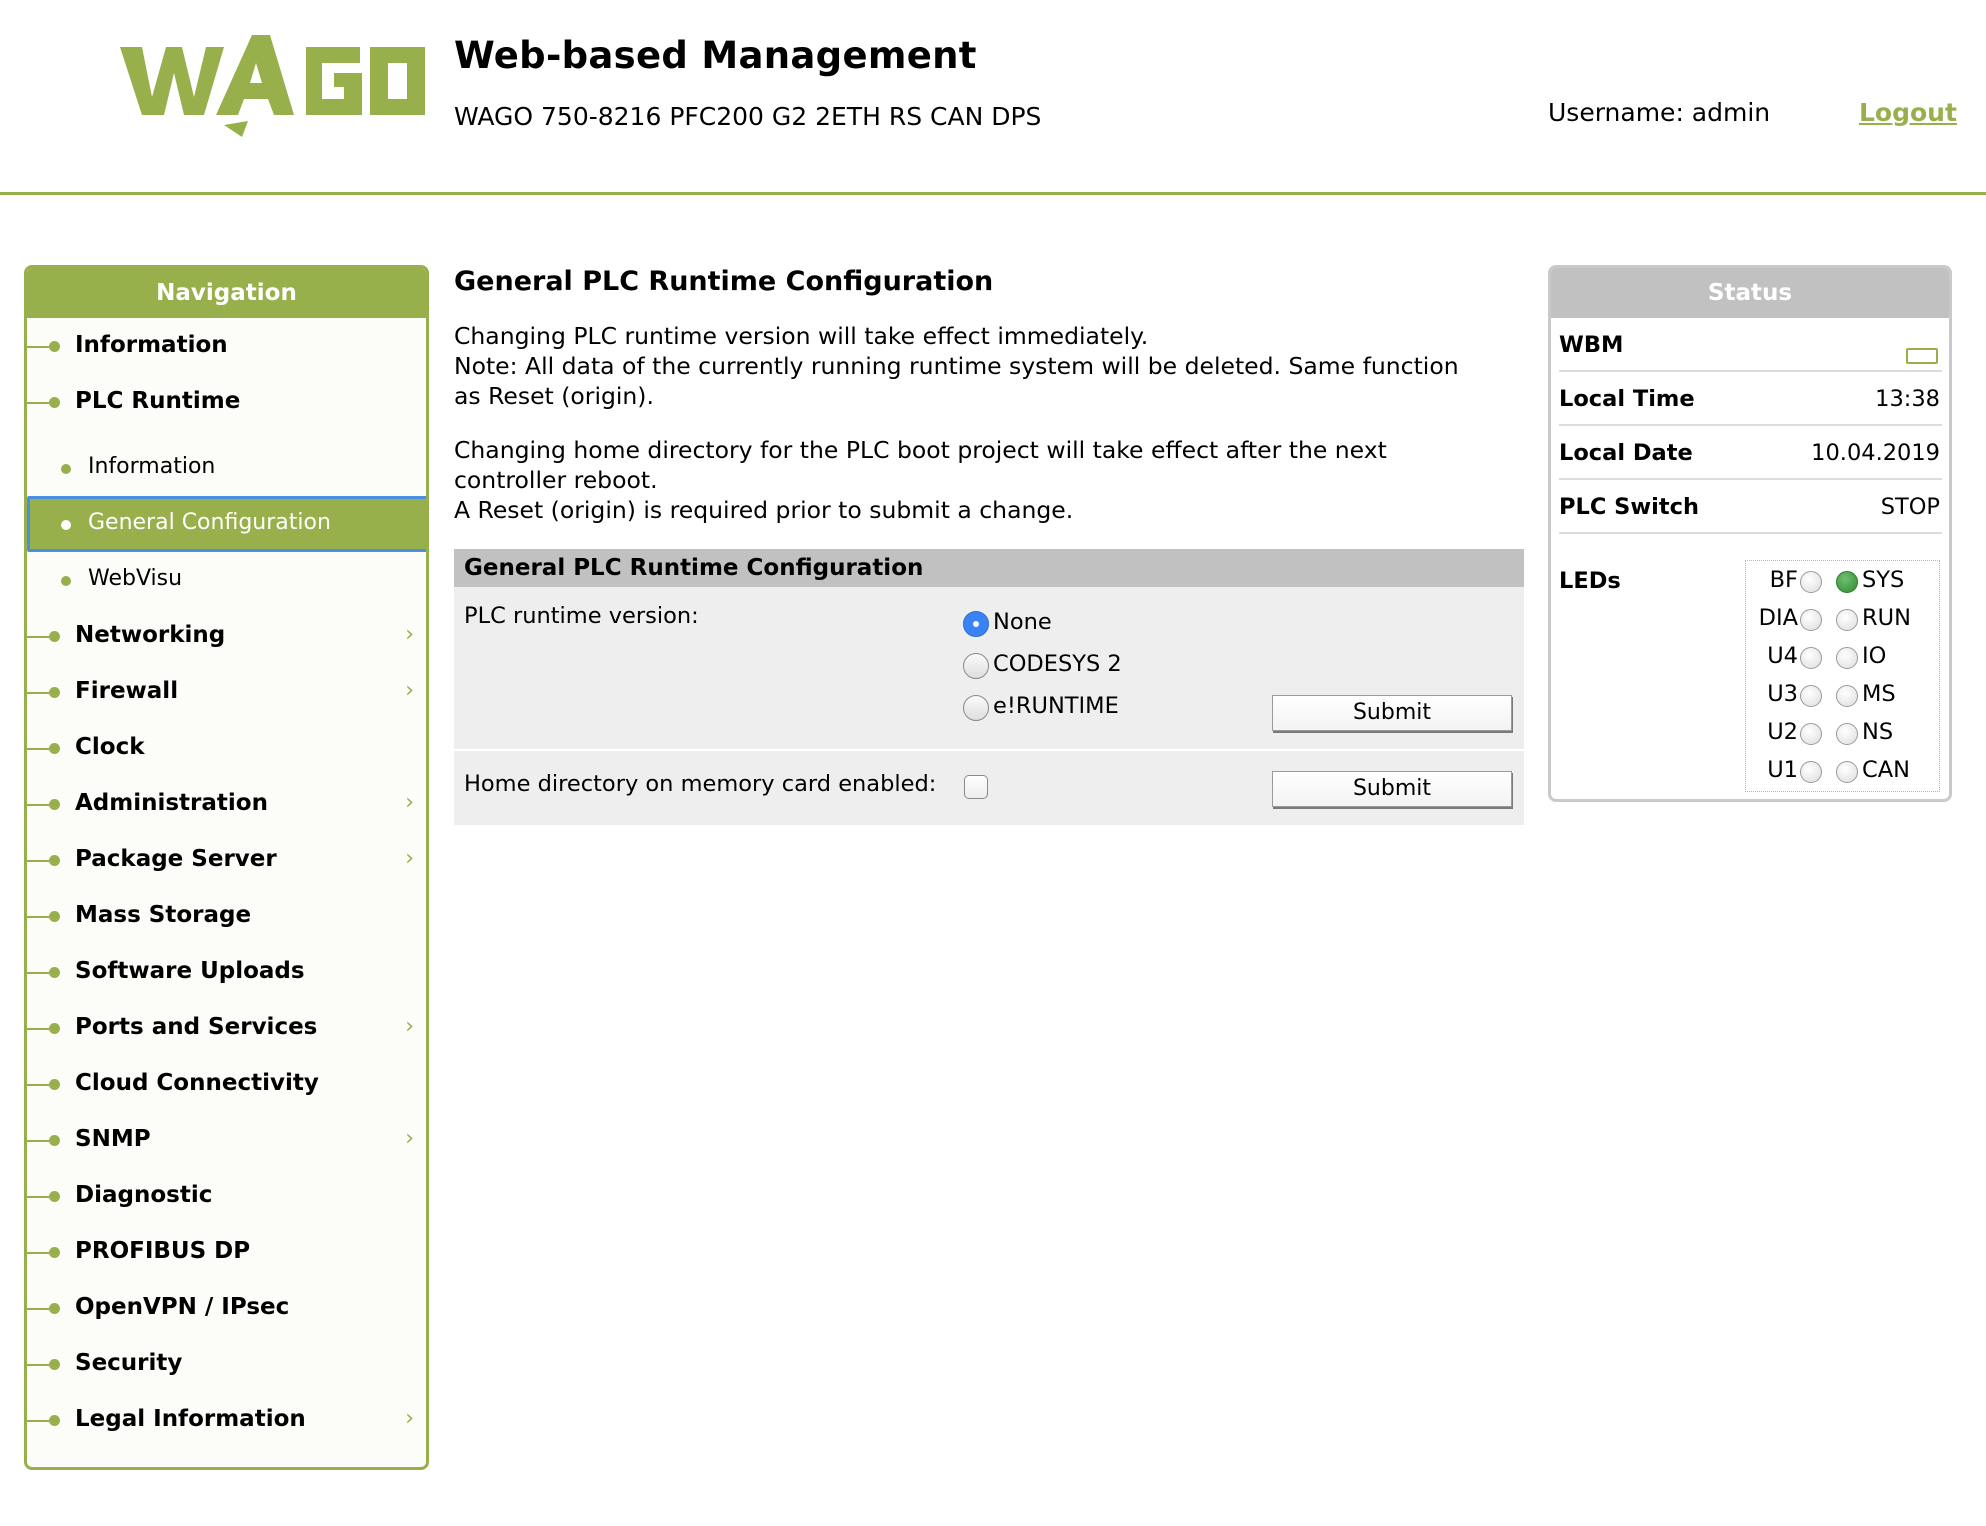  I want to click on radio-eruntime, so click(976, 708).